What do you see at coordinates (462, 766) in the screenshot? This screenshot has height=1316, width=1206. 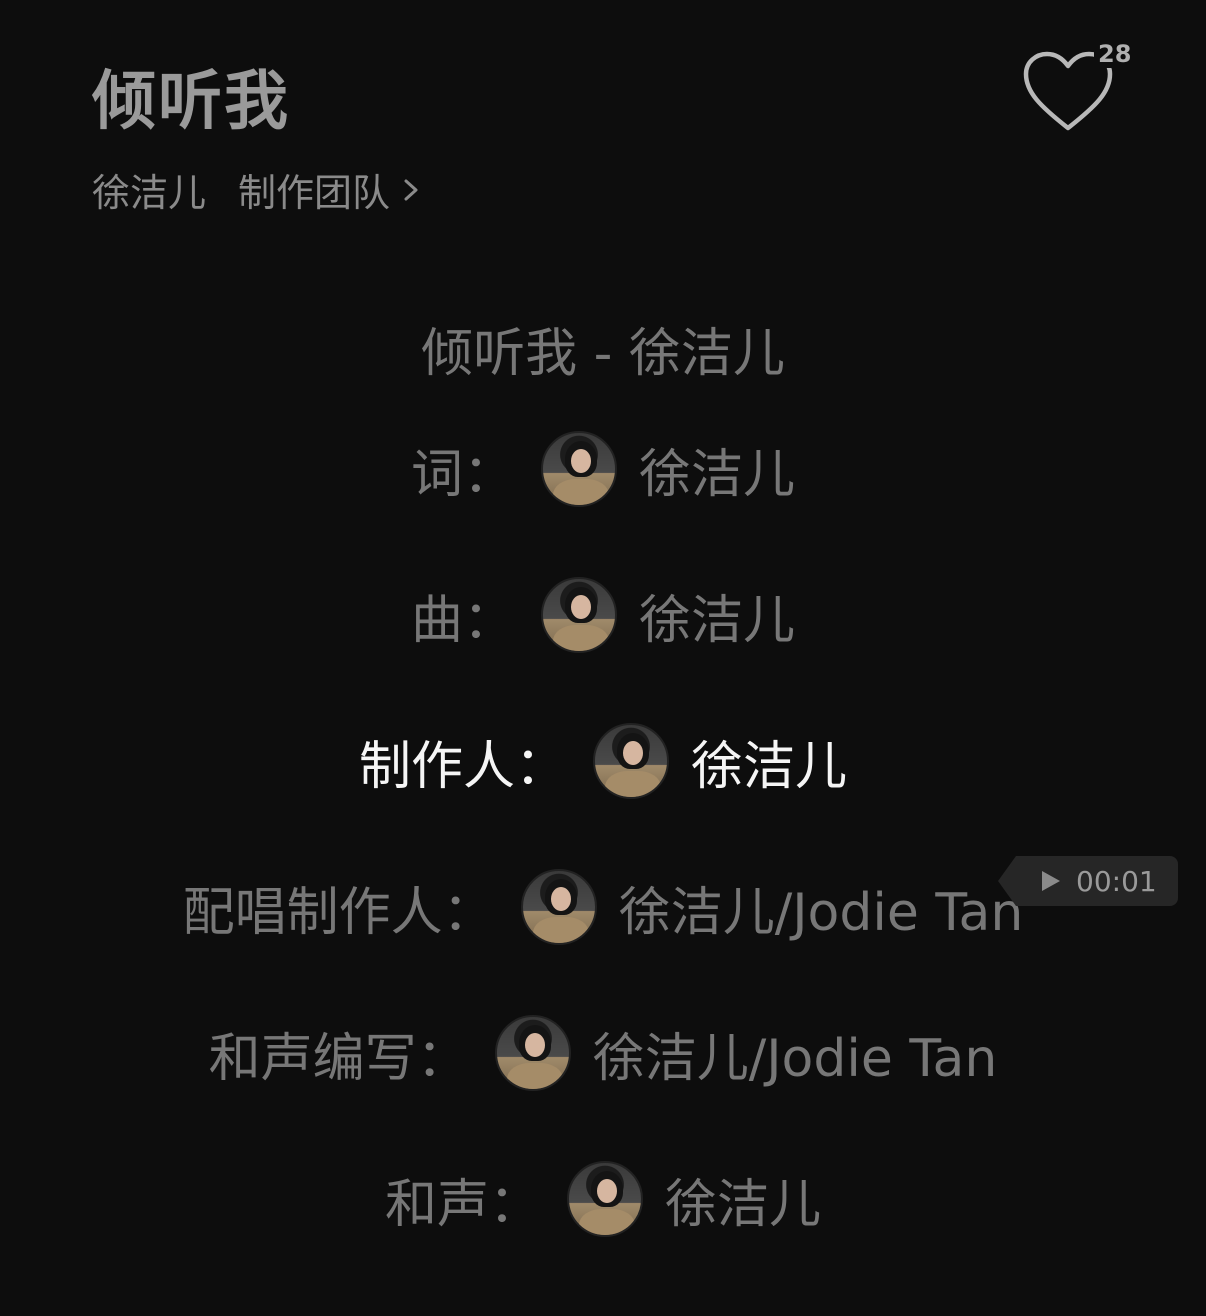 I see `lyric-role: 制作人：` at bounding box center [462, 766].